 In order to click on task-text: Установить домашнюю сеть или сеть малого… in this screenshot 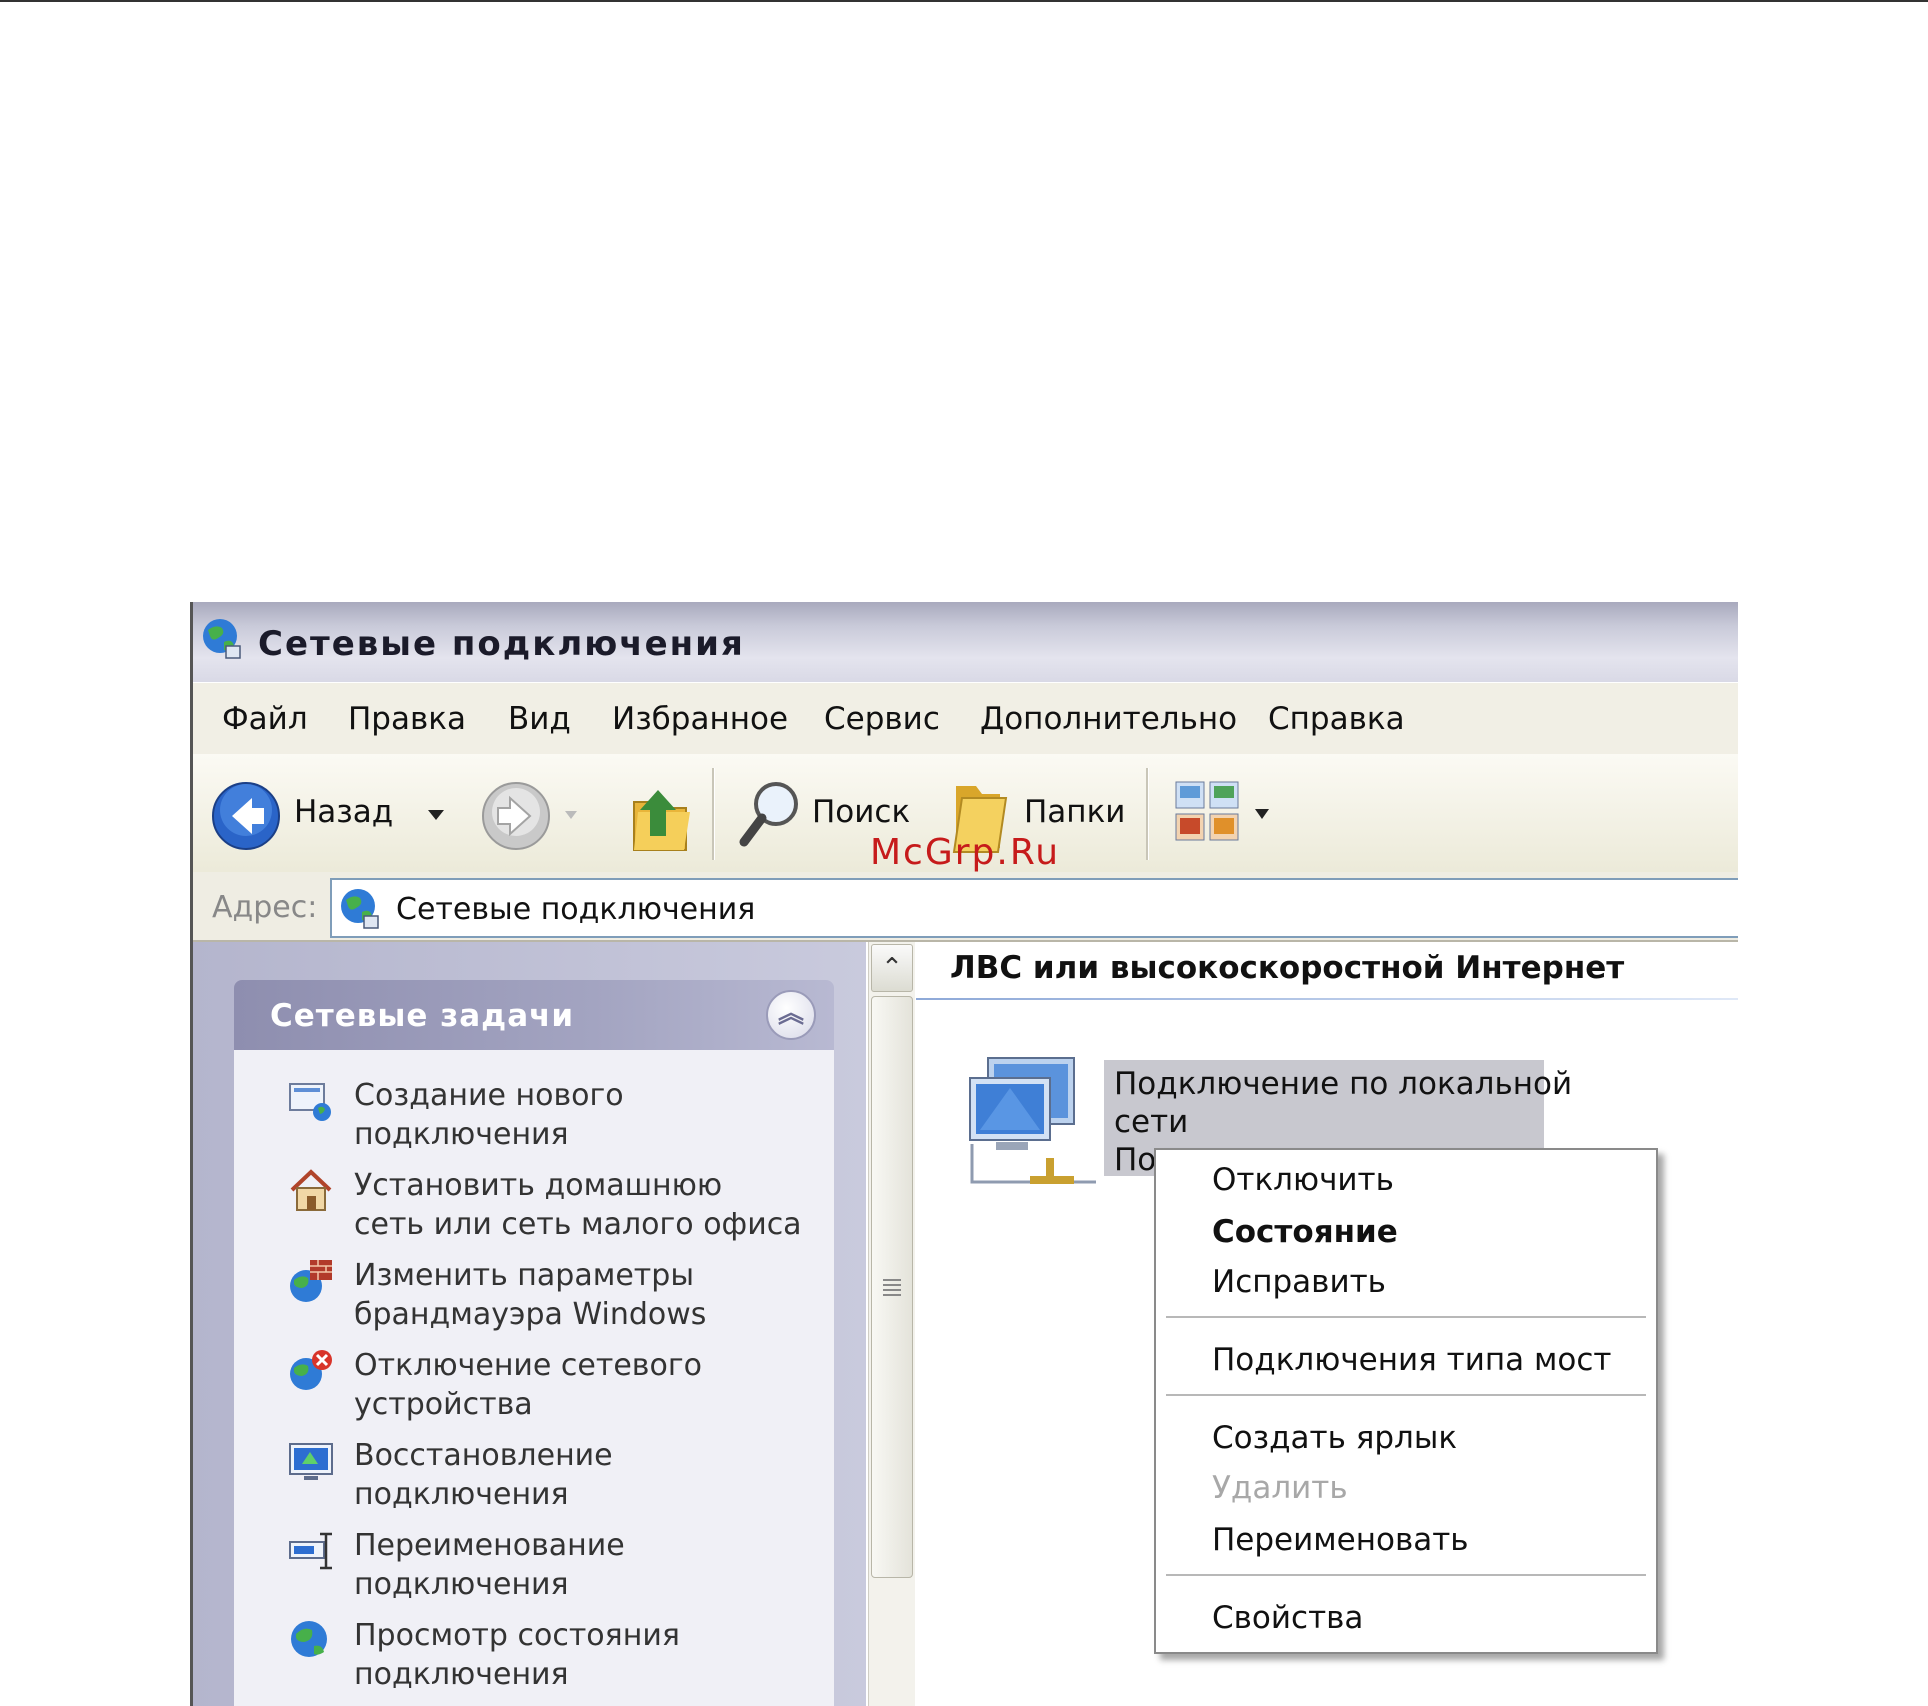, I will do `click(589, 1205)`.